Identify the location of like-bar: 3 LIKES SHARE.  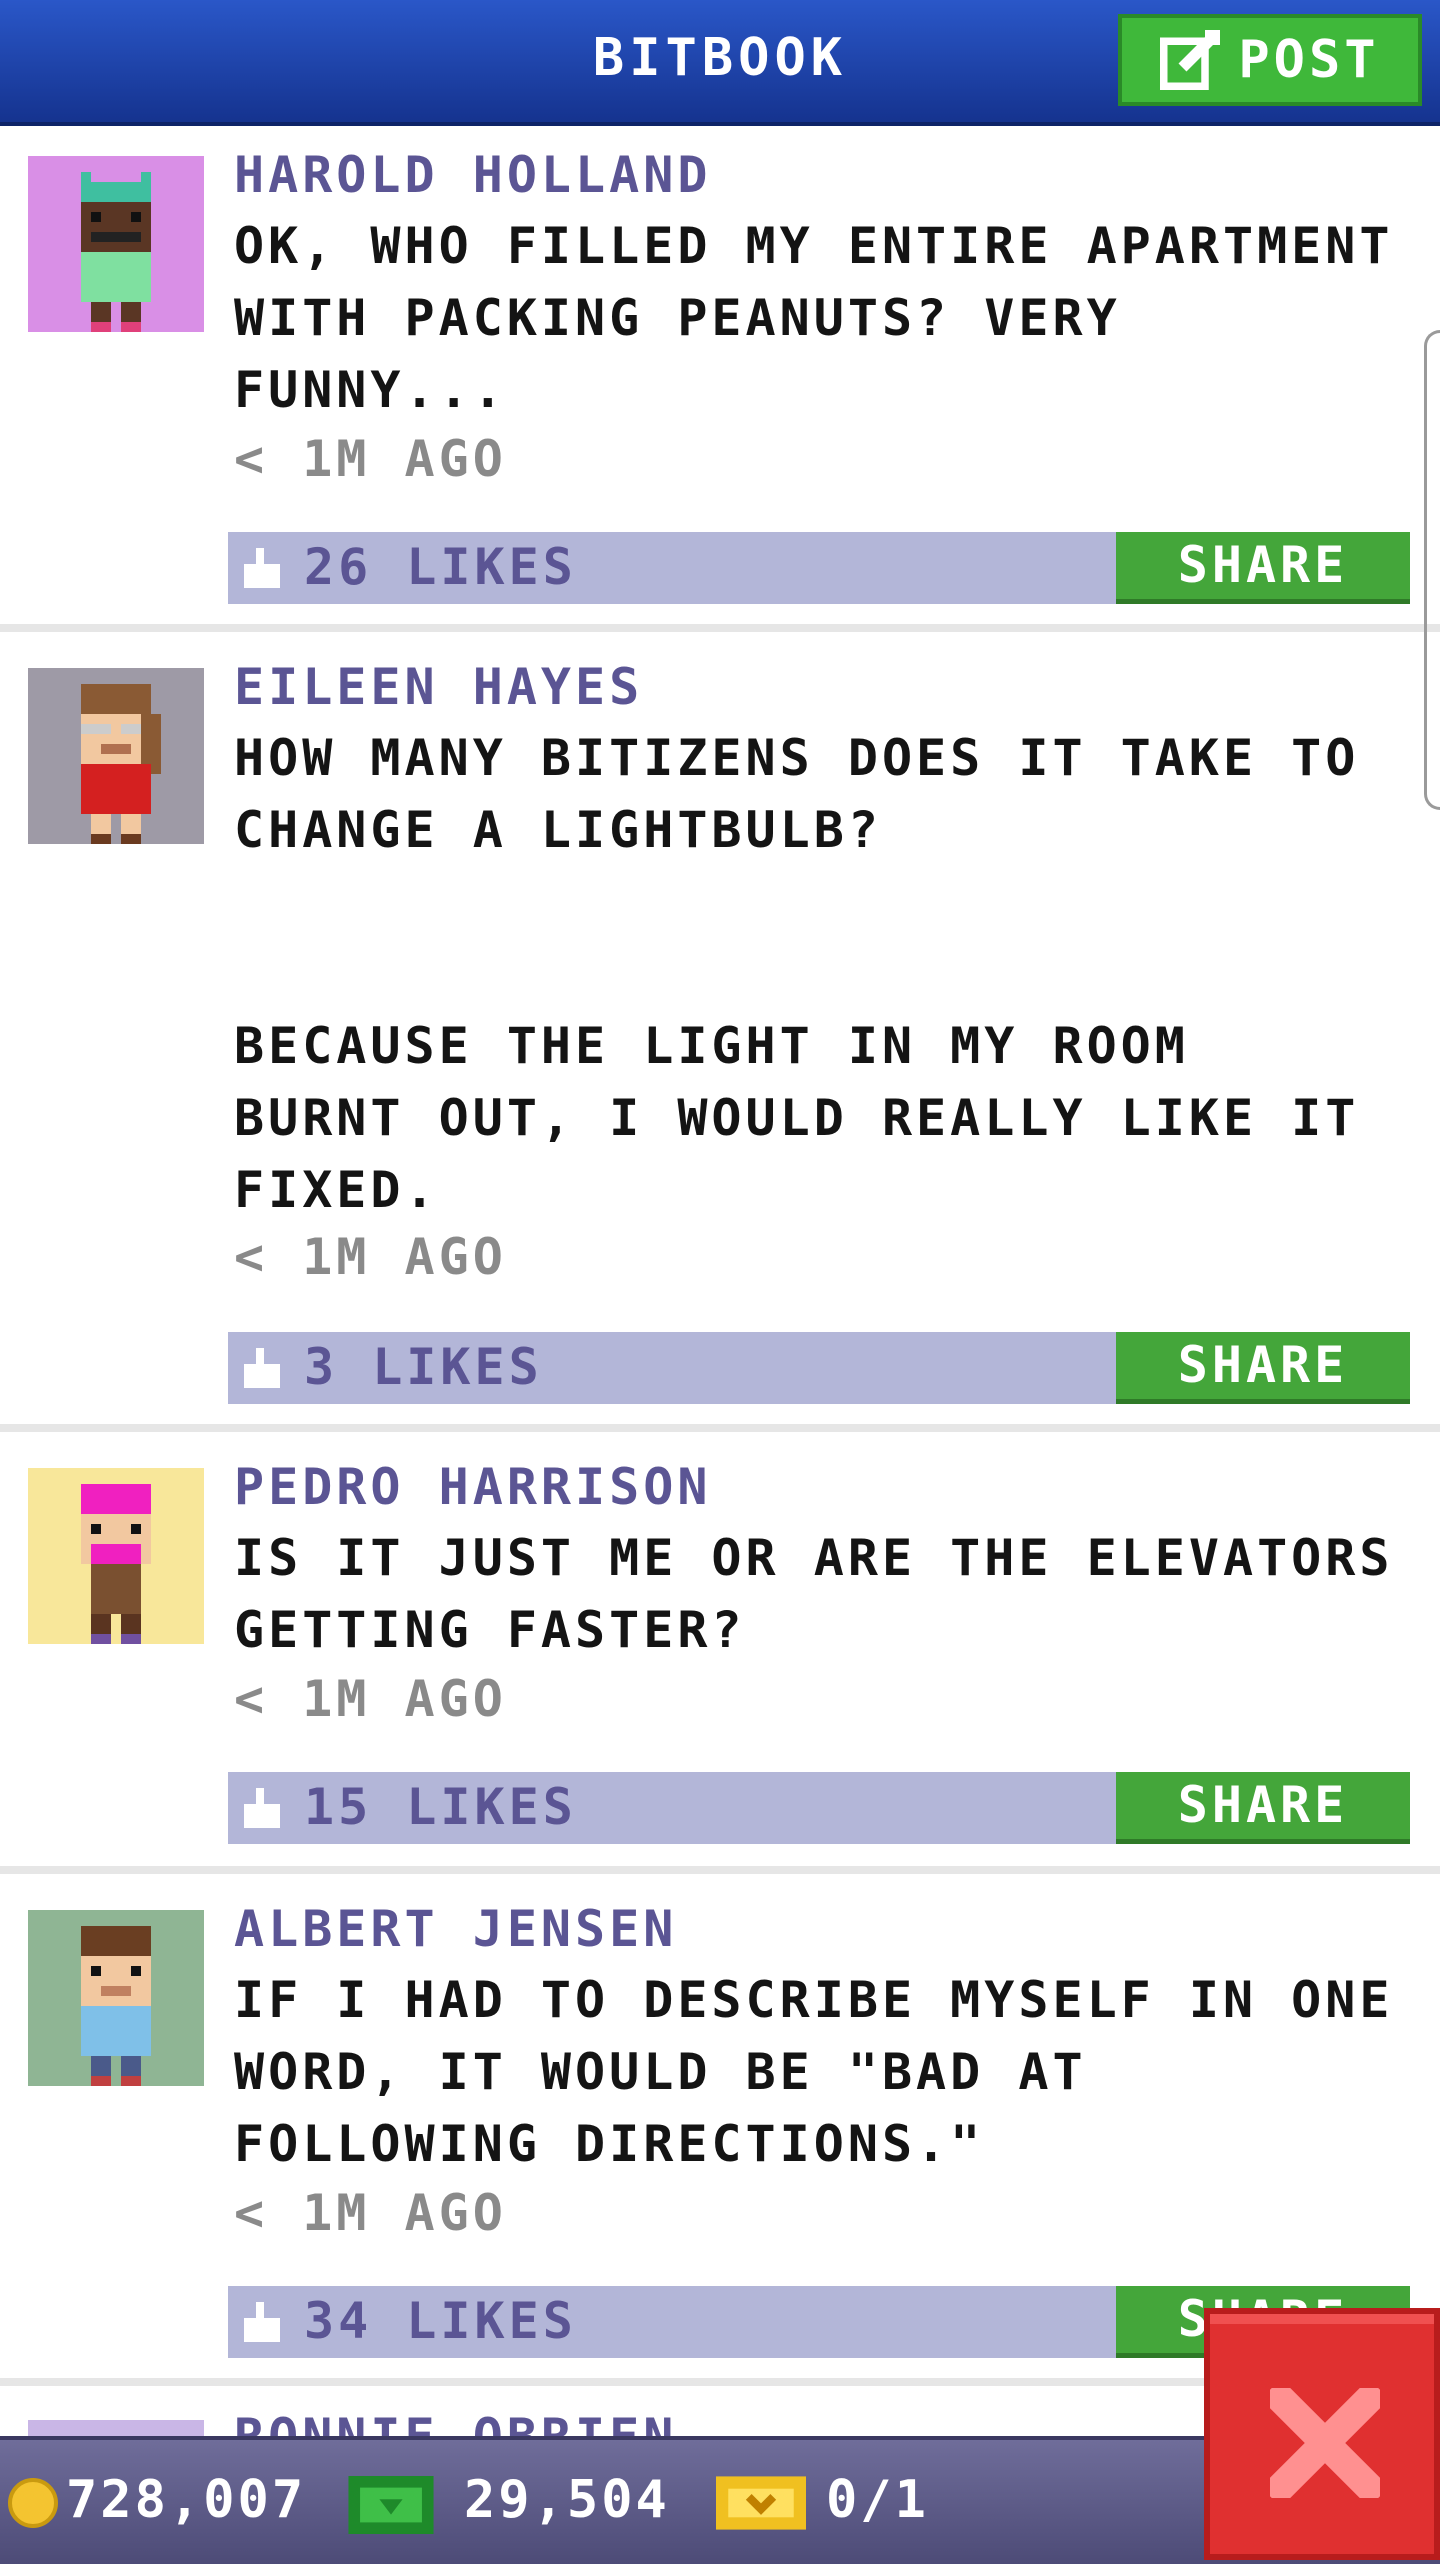
(819, 1368).